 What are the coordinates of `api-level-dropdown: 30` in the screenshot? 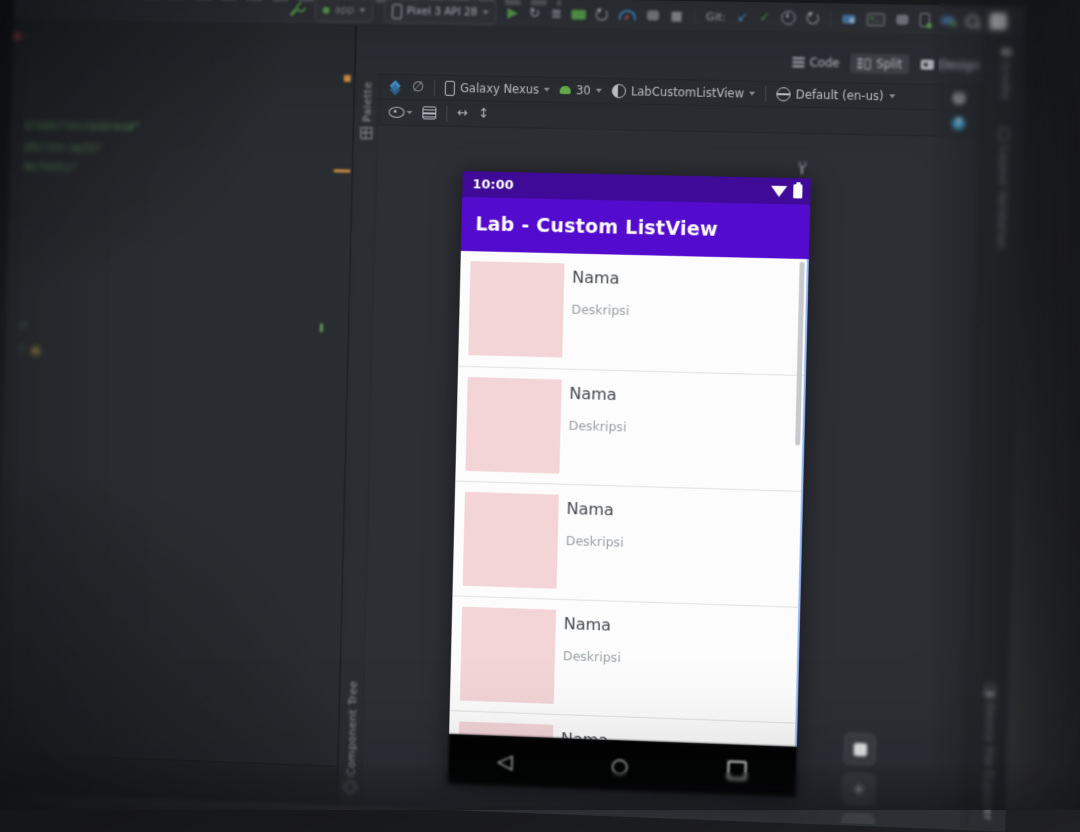 It's located at (580, 90).